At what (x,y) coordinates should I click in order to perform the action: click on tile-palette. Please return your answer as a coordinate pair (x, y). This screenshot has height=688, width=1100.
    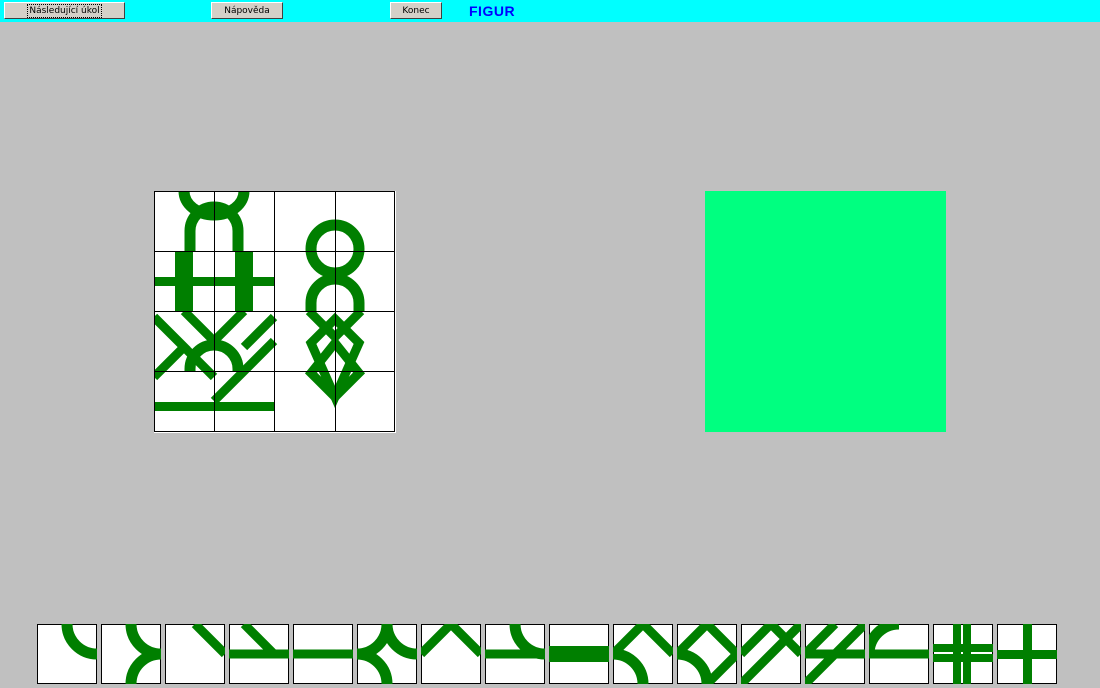
    Looking at the image, I should click on (549, 654).